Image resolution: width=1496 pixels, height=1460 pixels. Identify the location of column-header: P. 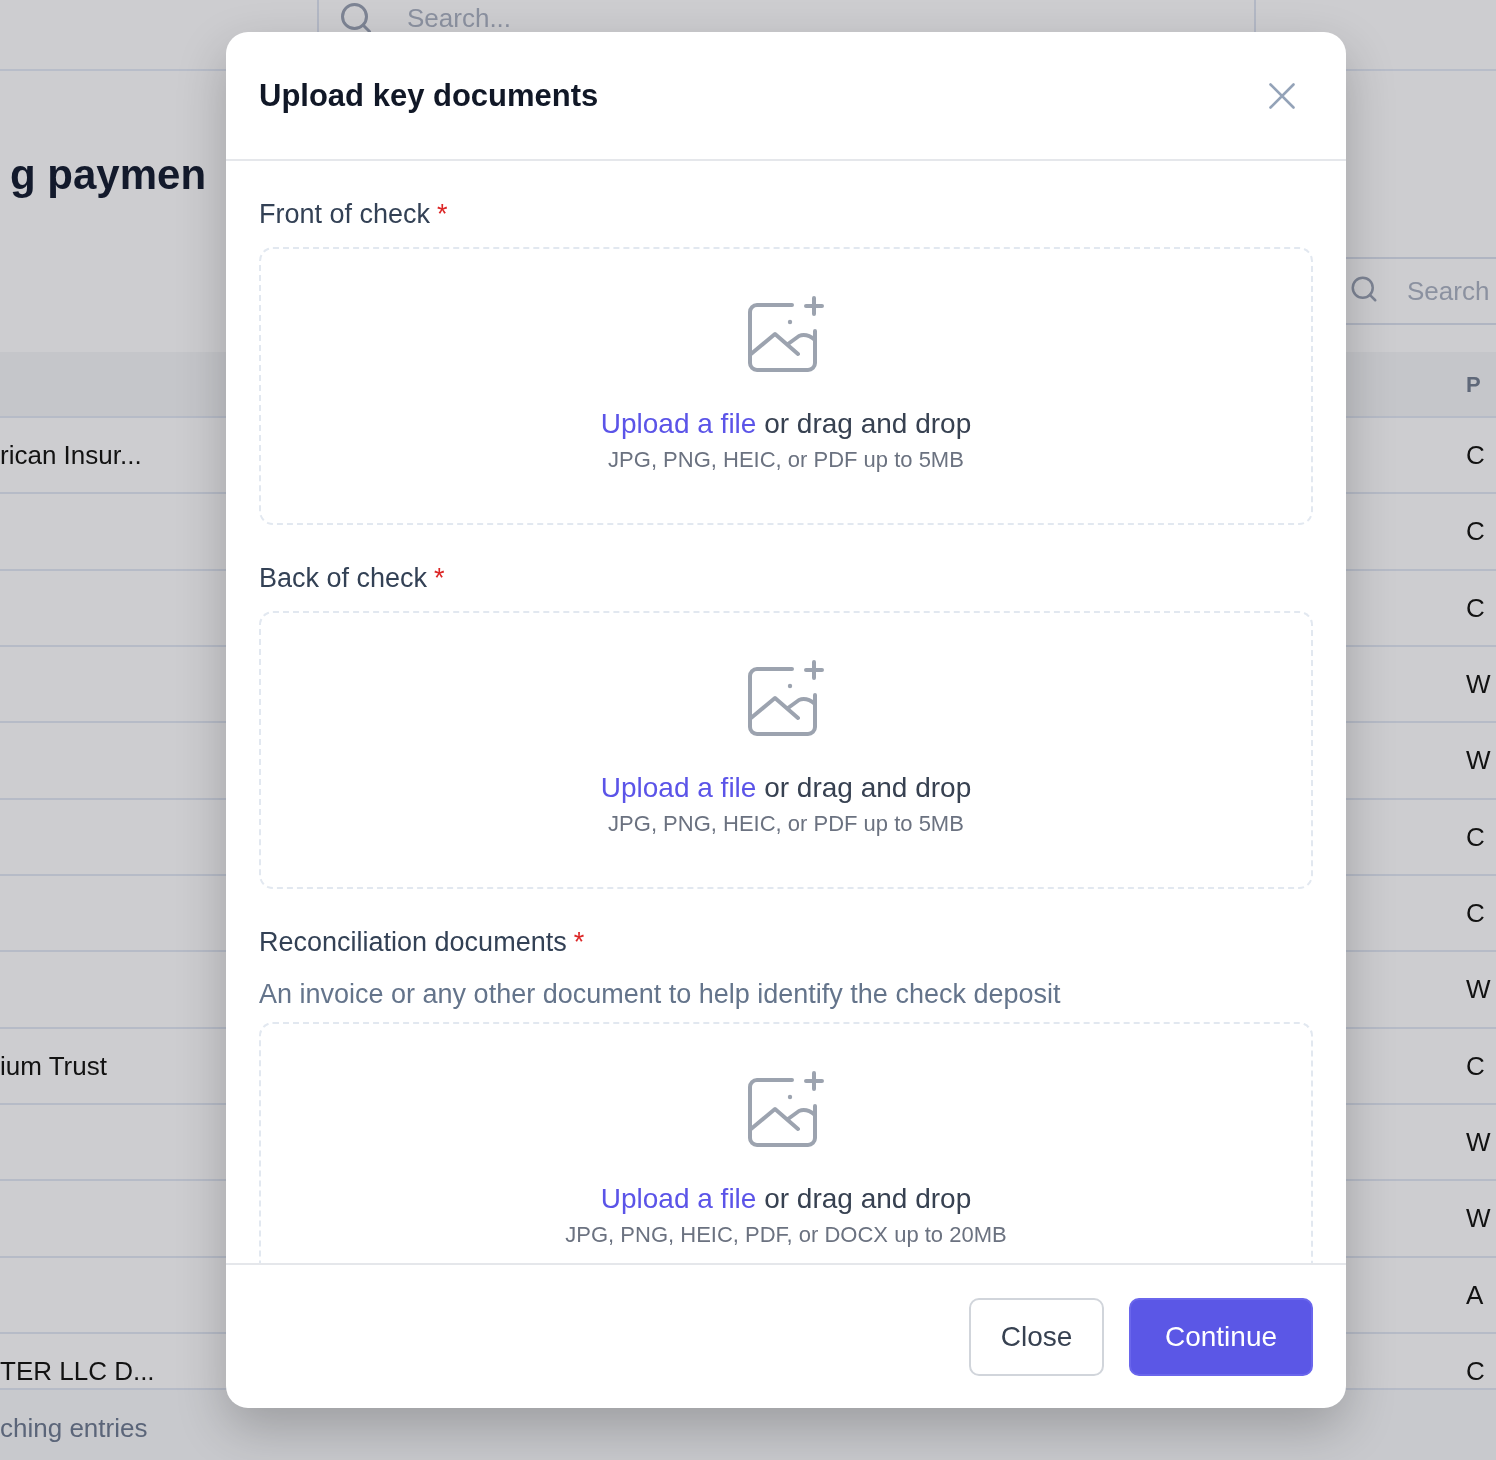
(1474, 384).